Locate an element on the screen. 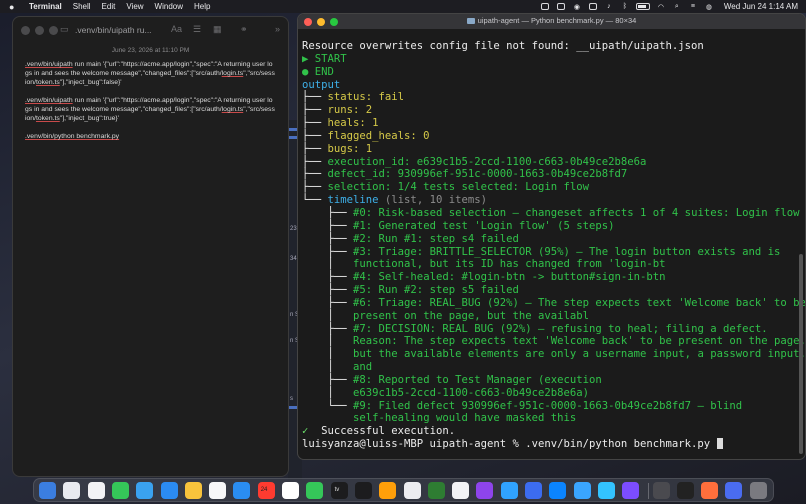 This screenshot has width=806, height=504. share-icon: ⚭ is located at coordinates (244, 29).